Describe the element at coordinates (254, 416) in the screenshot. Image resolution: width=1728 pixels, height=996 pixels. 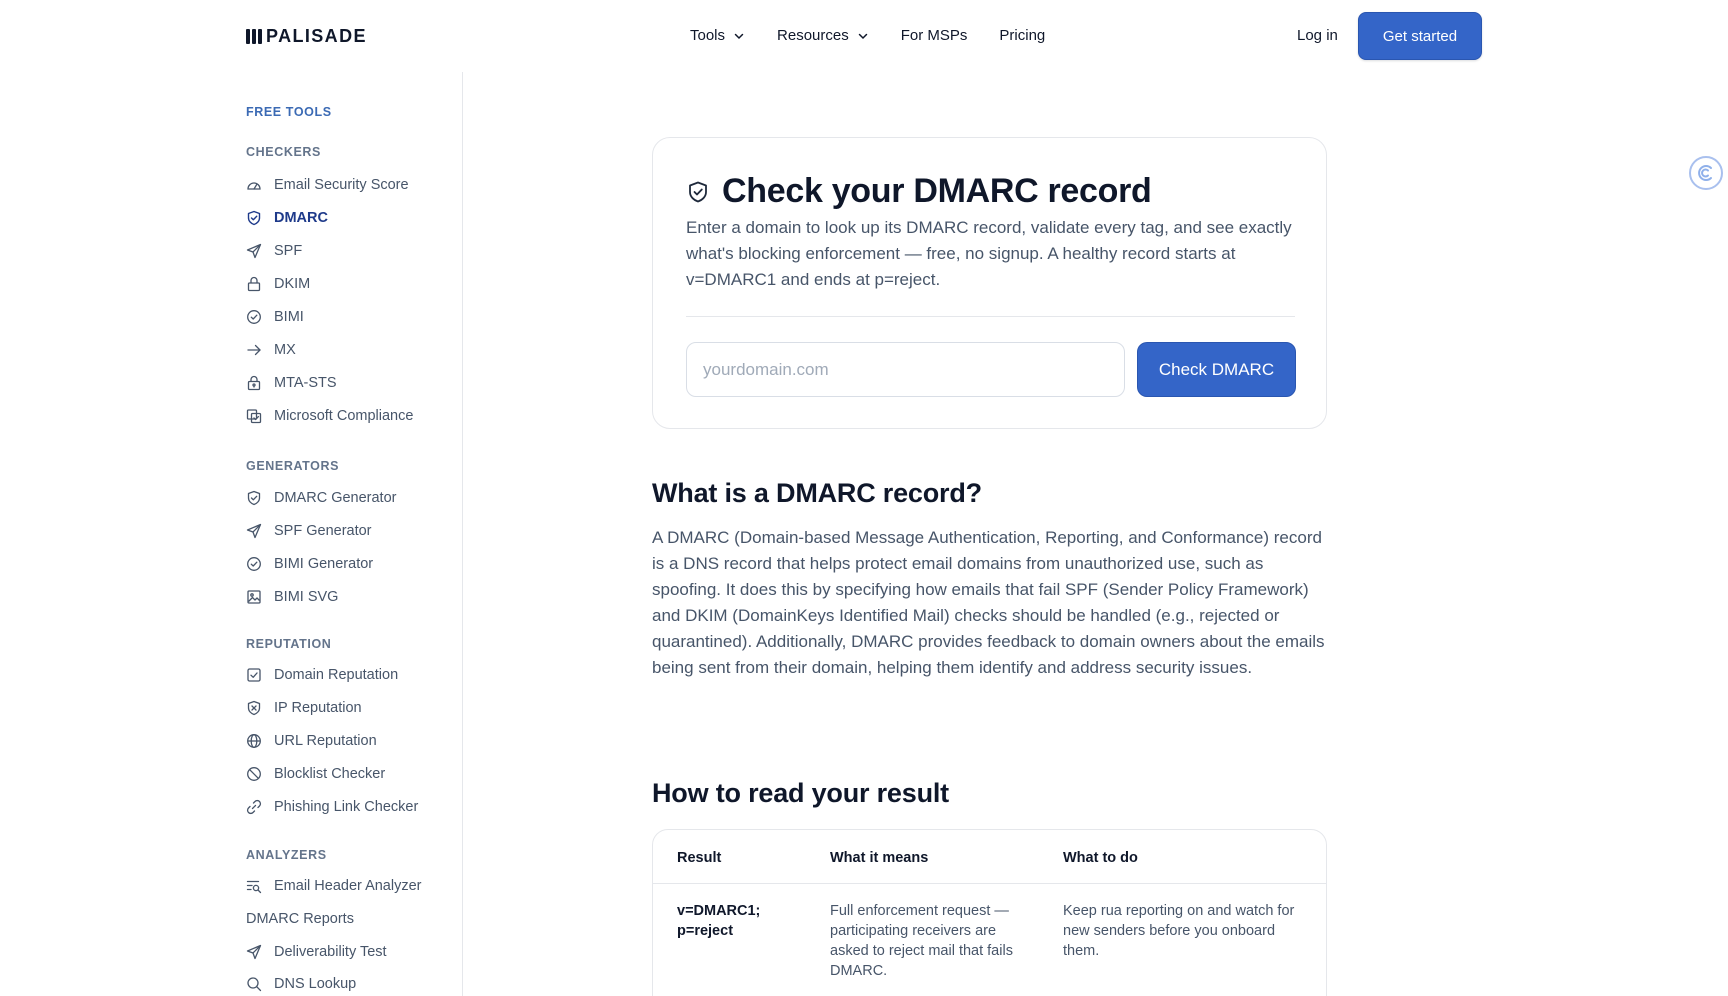
I see `compliance-icon` at that location.